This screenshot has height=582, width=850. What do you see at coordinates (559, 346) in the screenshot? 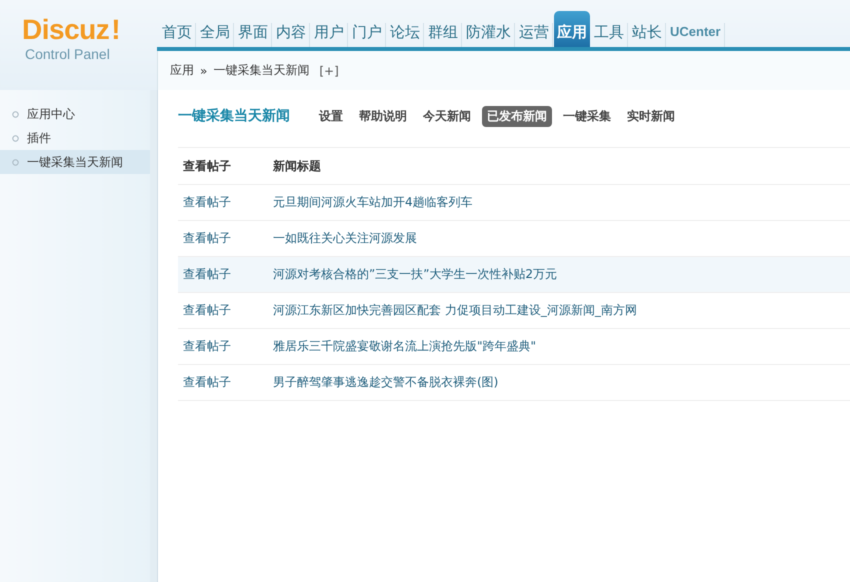
I see `news-title-cell: 雅居乐三千院盛宴敬谢名流上演抢先版"跨年盛典"` at bounding box center [559, 346].